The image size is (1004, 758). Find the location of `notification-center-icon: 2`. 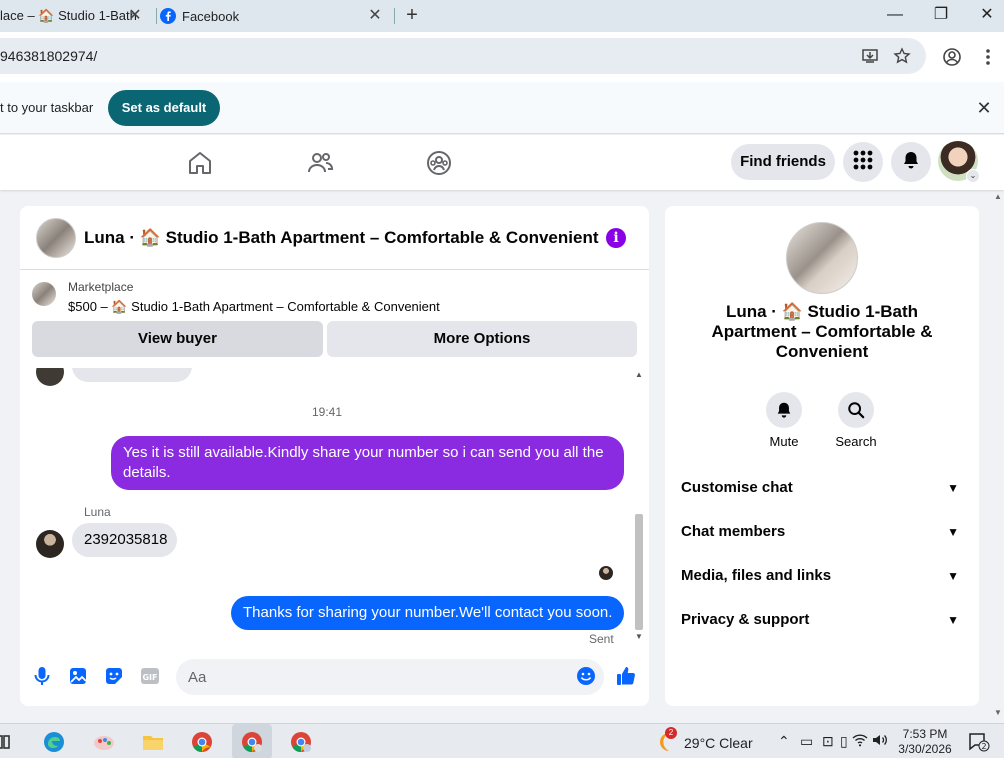

notification-center-icon: 2 is located at coordinates (979, 742).